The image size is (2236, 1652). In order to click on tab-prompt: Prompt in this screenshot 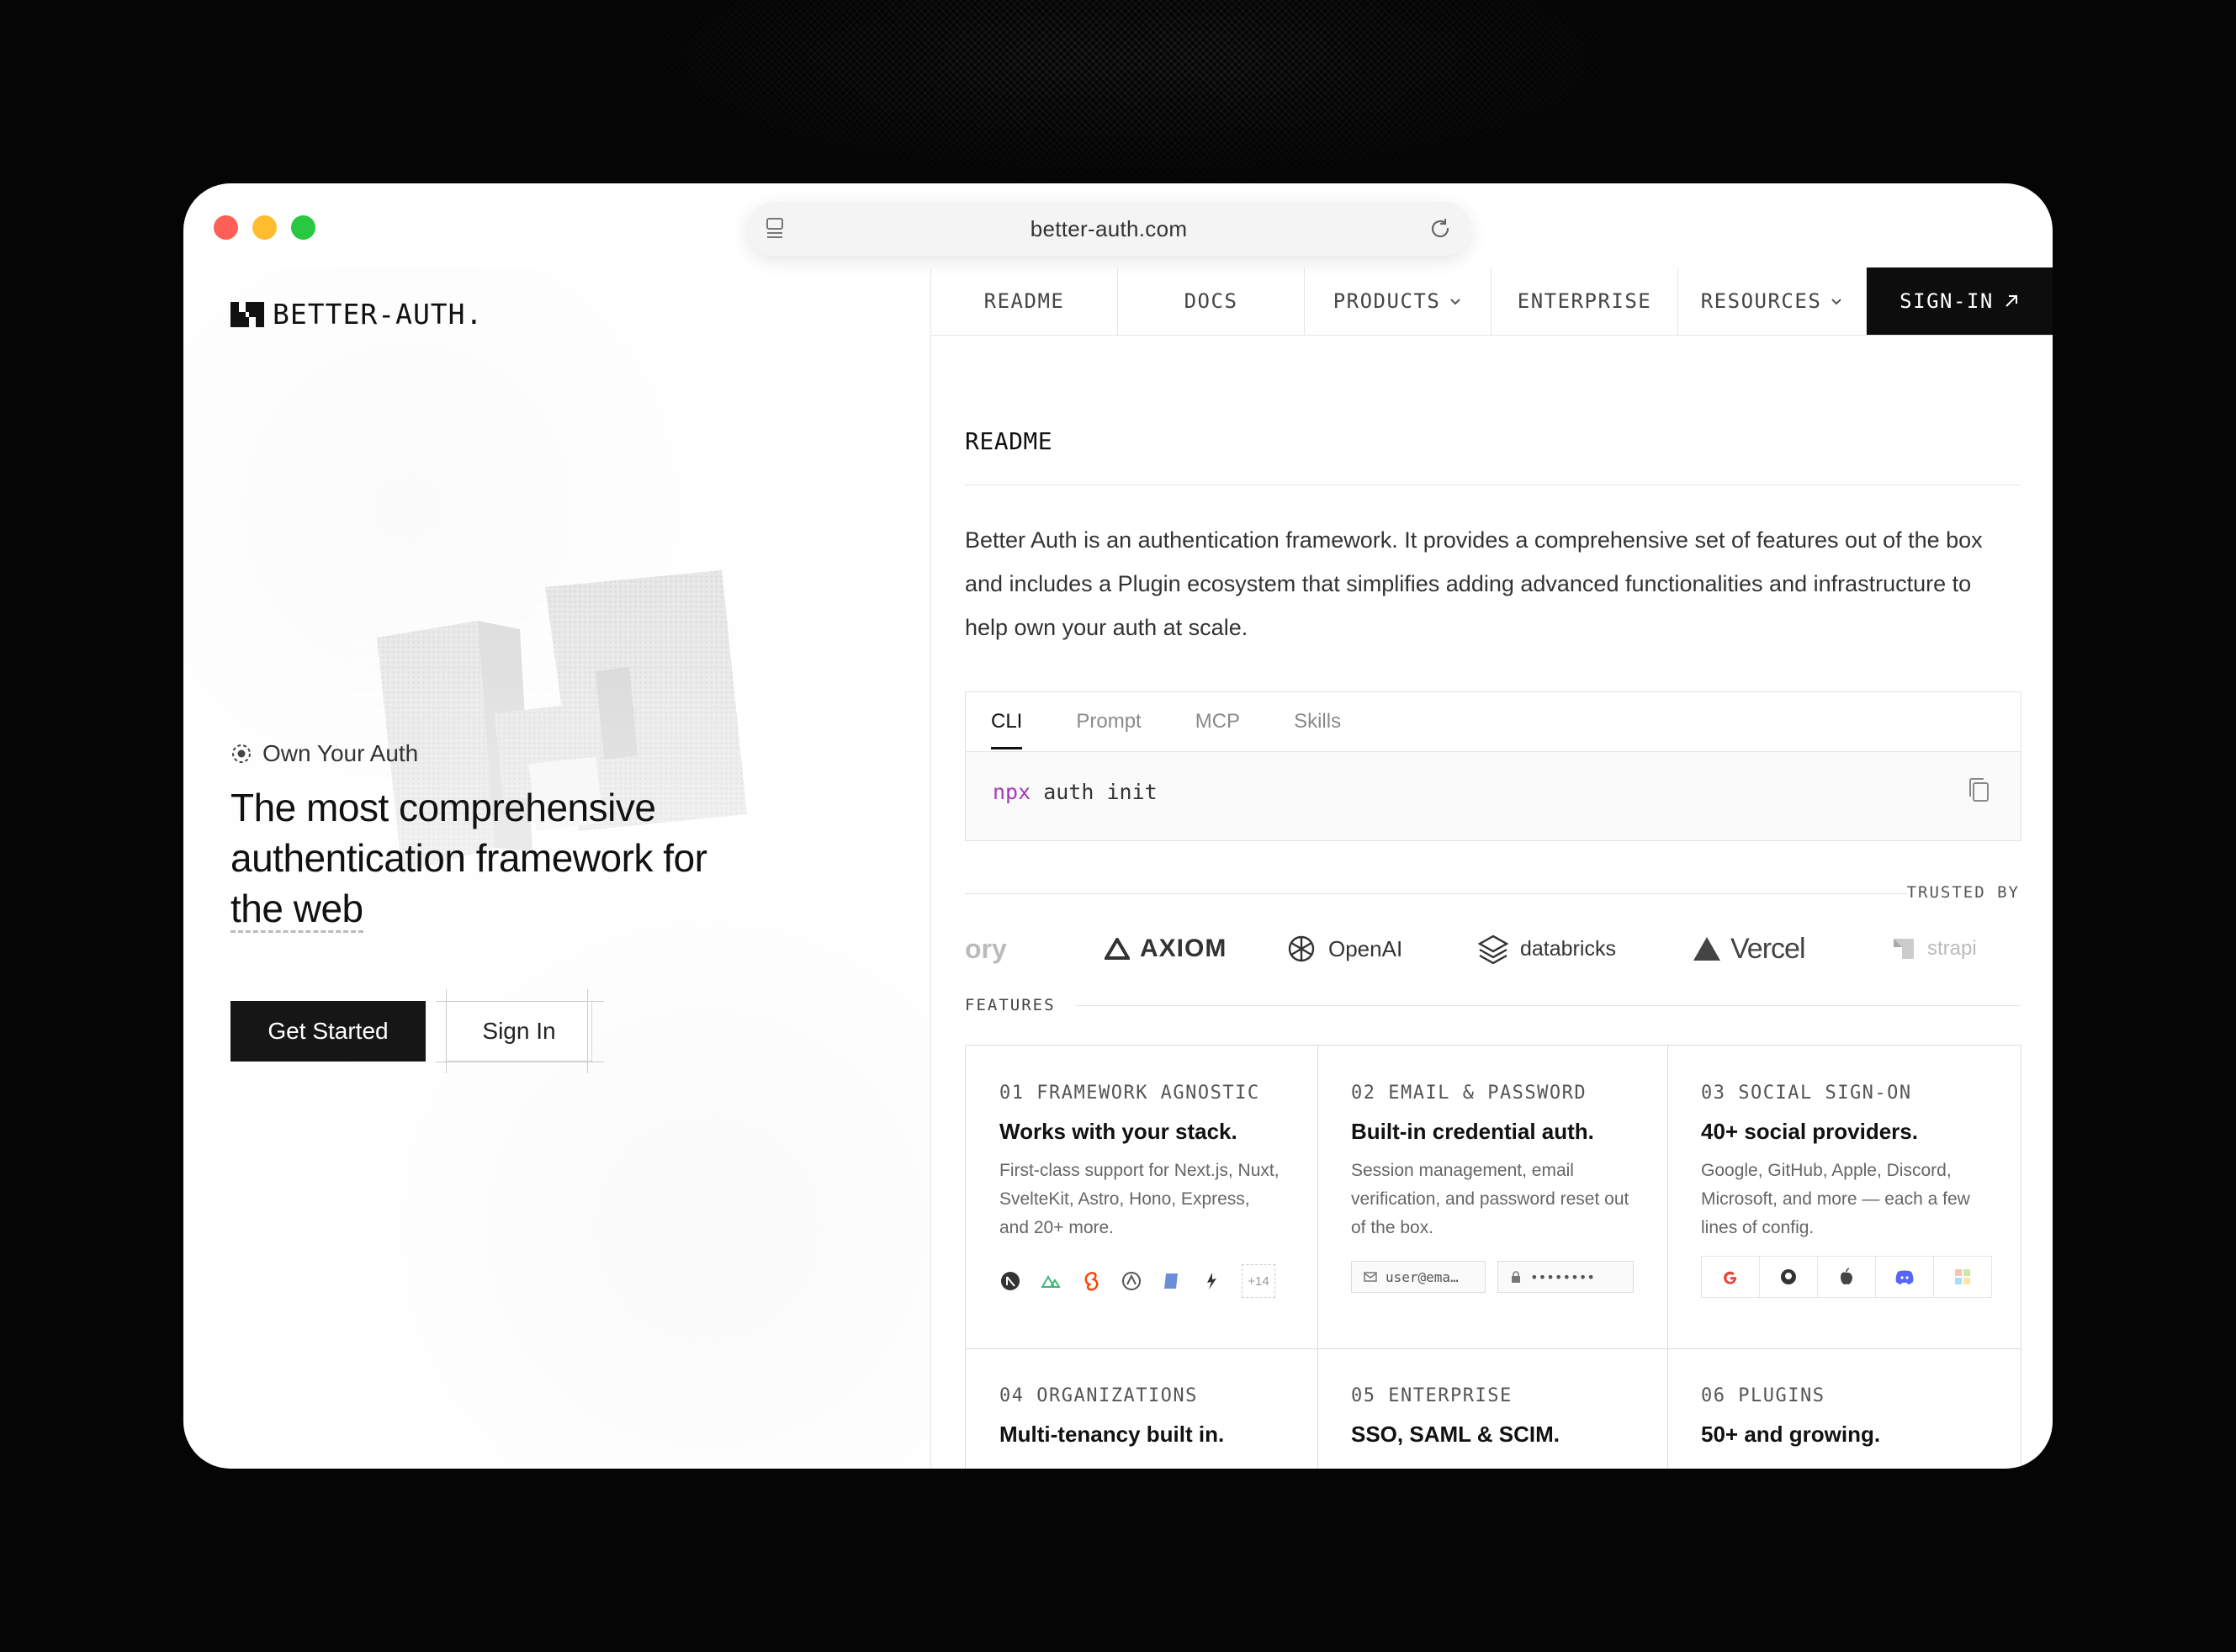, I will do `click(1108, 721)`.